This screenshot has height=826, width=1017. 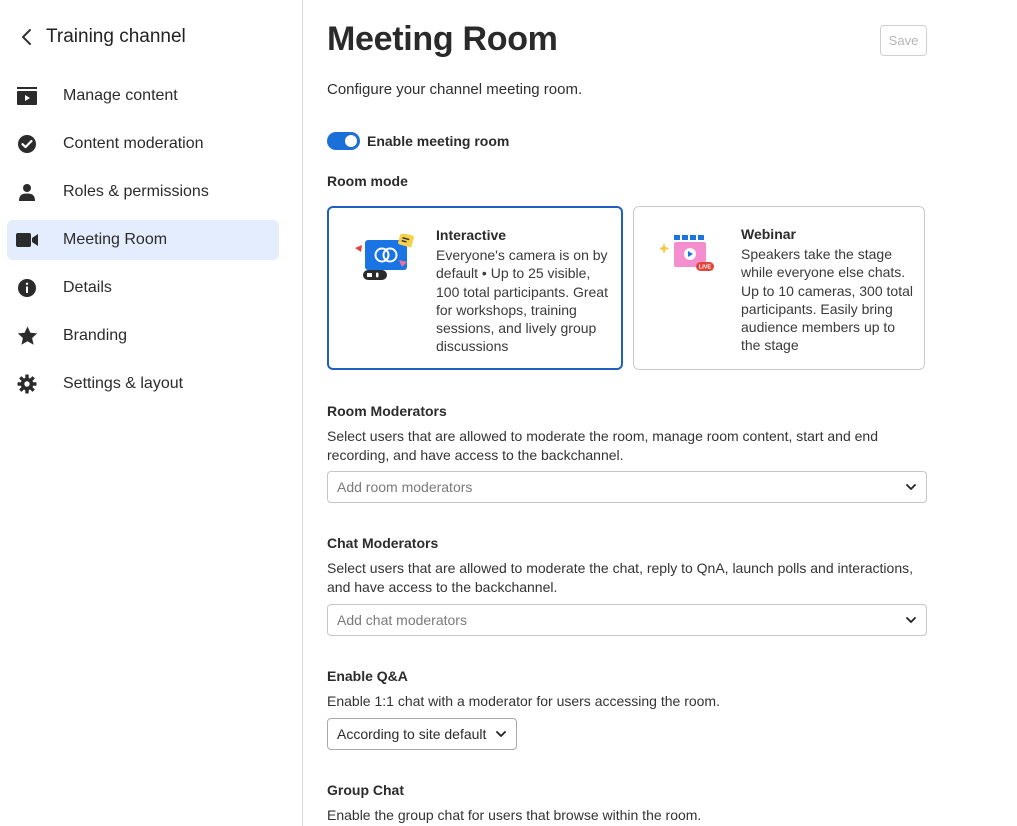 I want to click on enable-meeting-room-toggle, so click(x=343, y=141).